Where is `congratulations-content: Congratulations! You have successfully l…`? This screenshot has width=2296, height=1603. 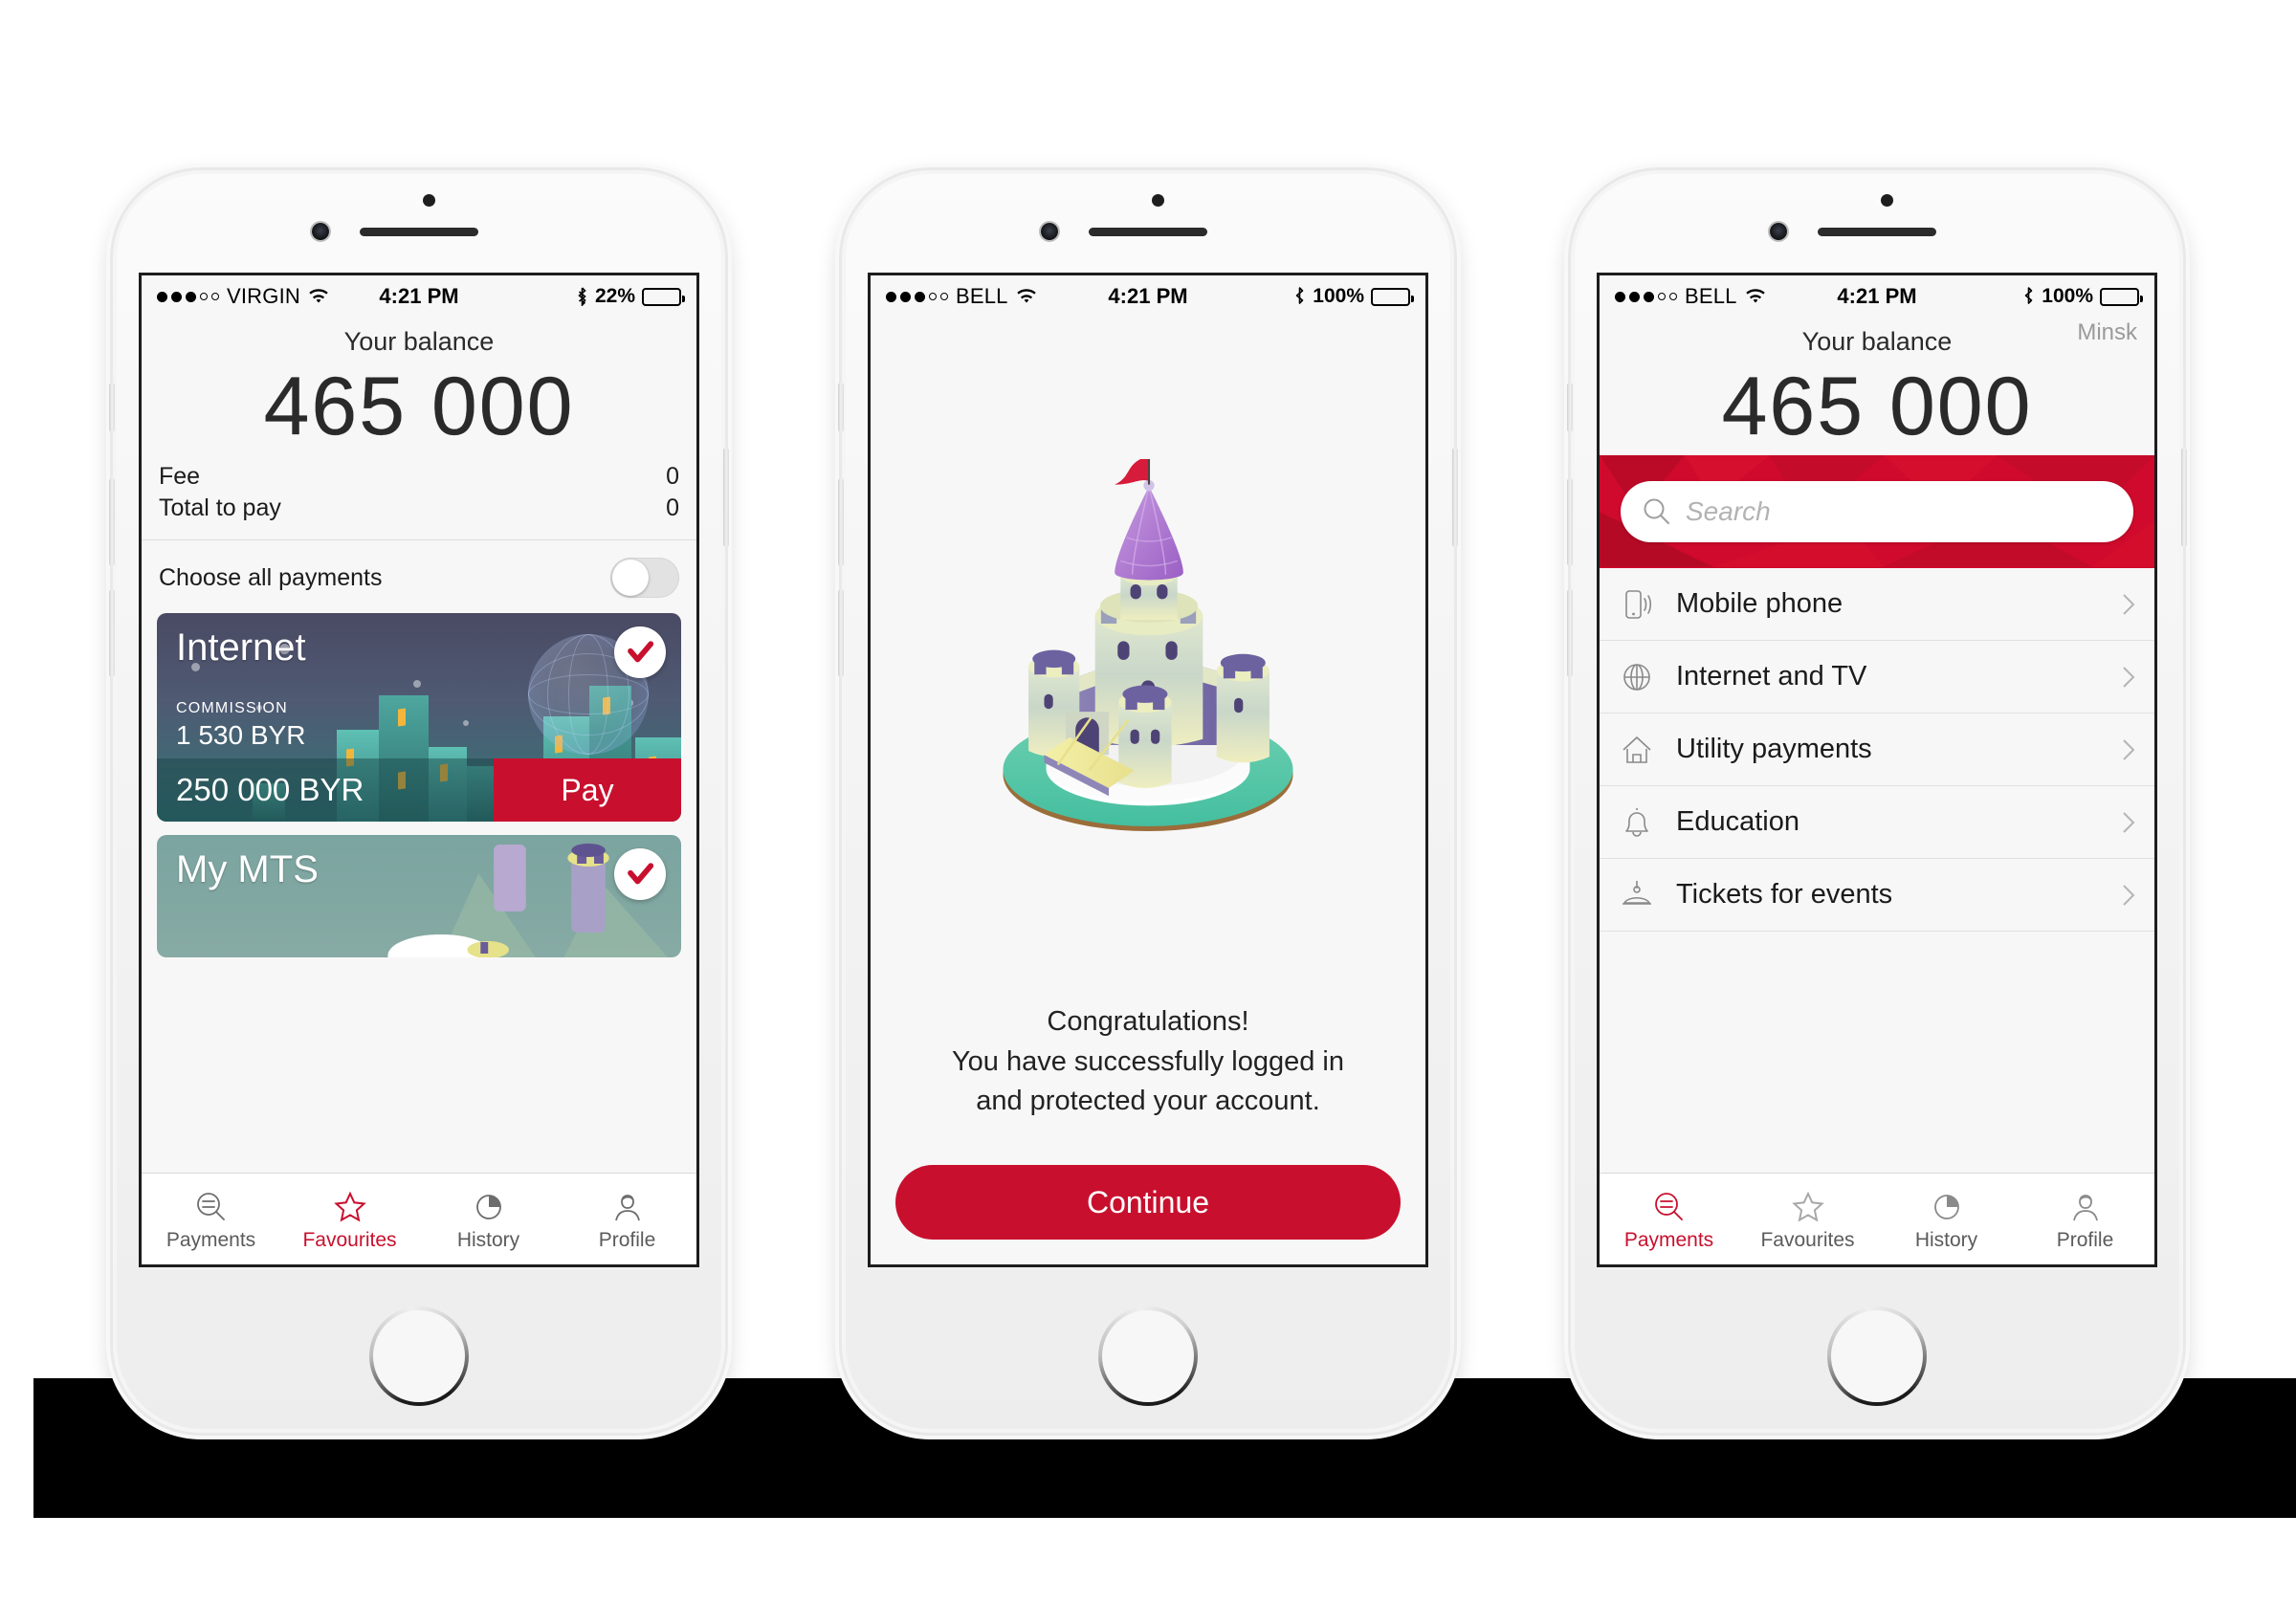
congratulations-content: Congratulations! You have successfully l… is located at coordinates (1148, 791).